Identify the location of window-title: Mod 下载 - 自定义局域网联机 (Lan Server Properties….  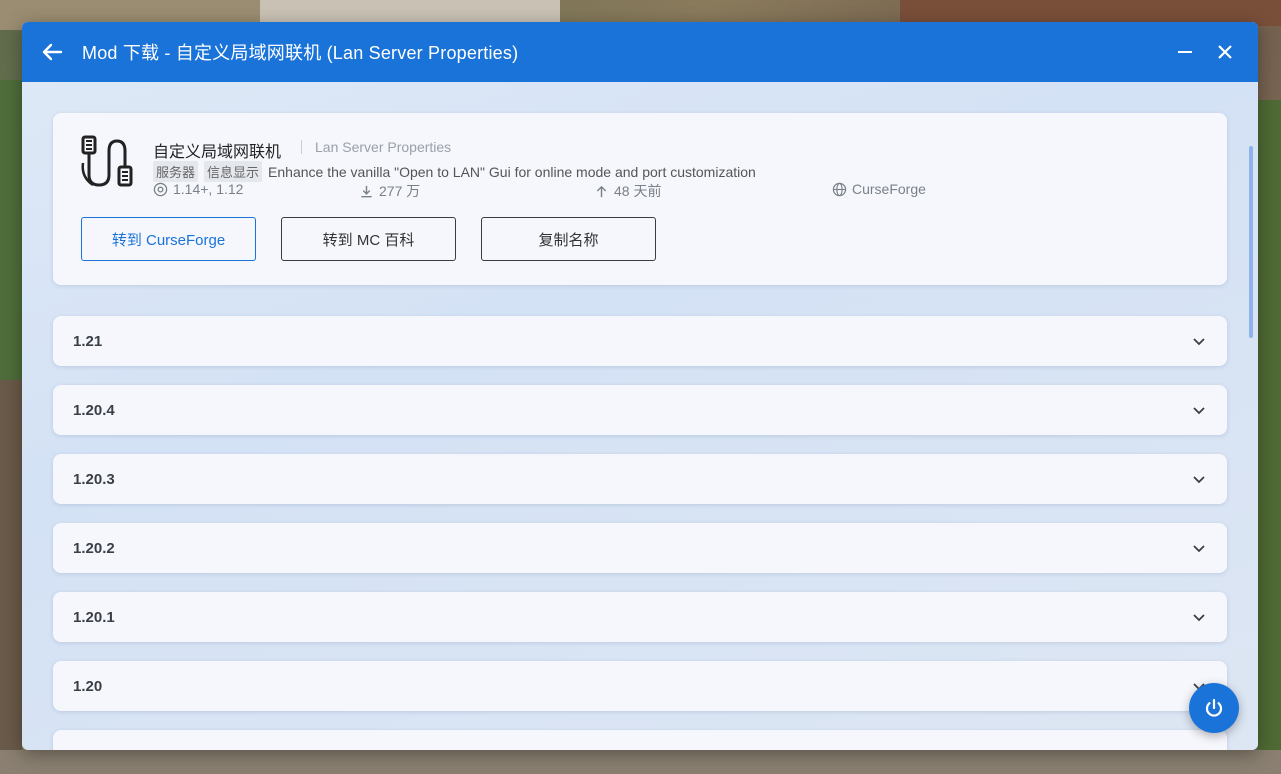
(300, 53).